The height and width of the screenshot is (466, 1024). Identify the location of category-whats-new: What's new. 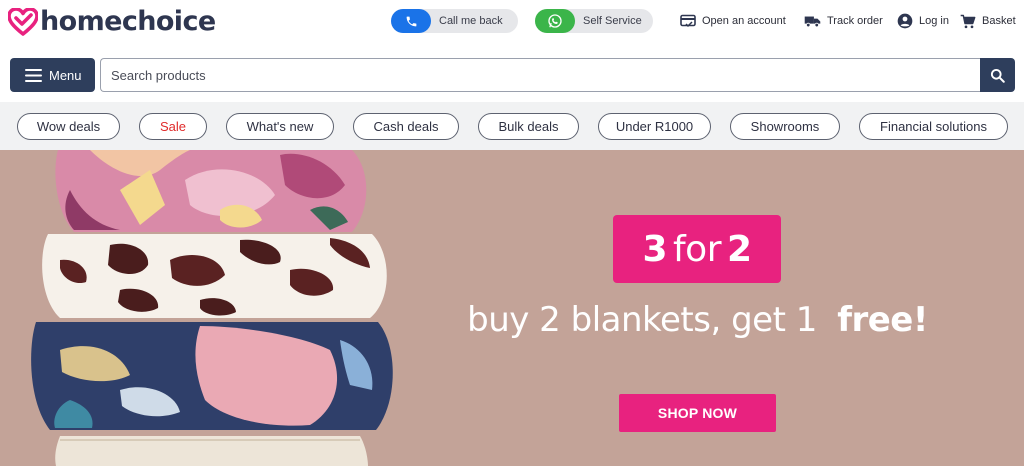
(280, 126).